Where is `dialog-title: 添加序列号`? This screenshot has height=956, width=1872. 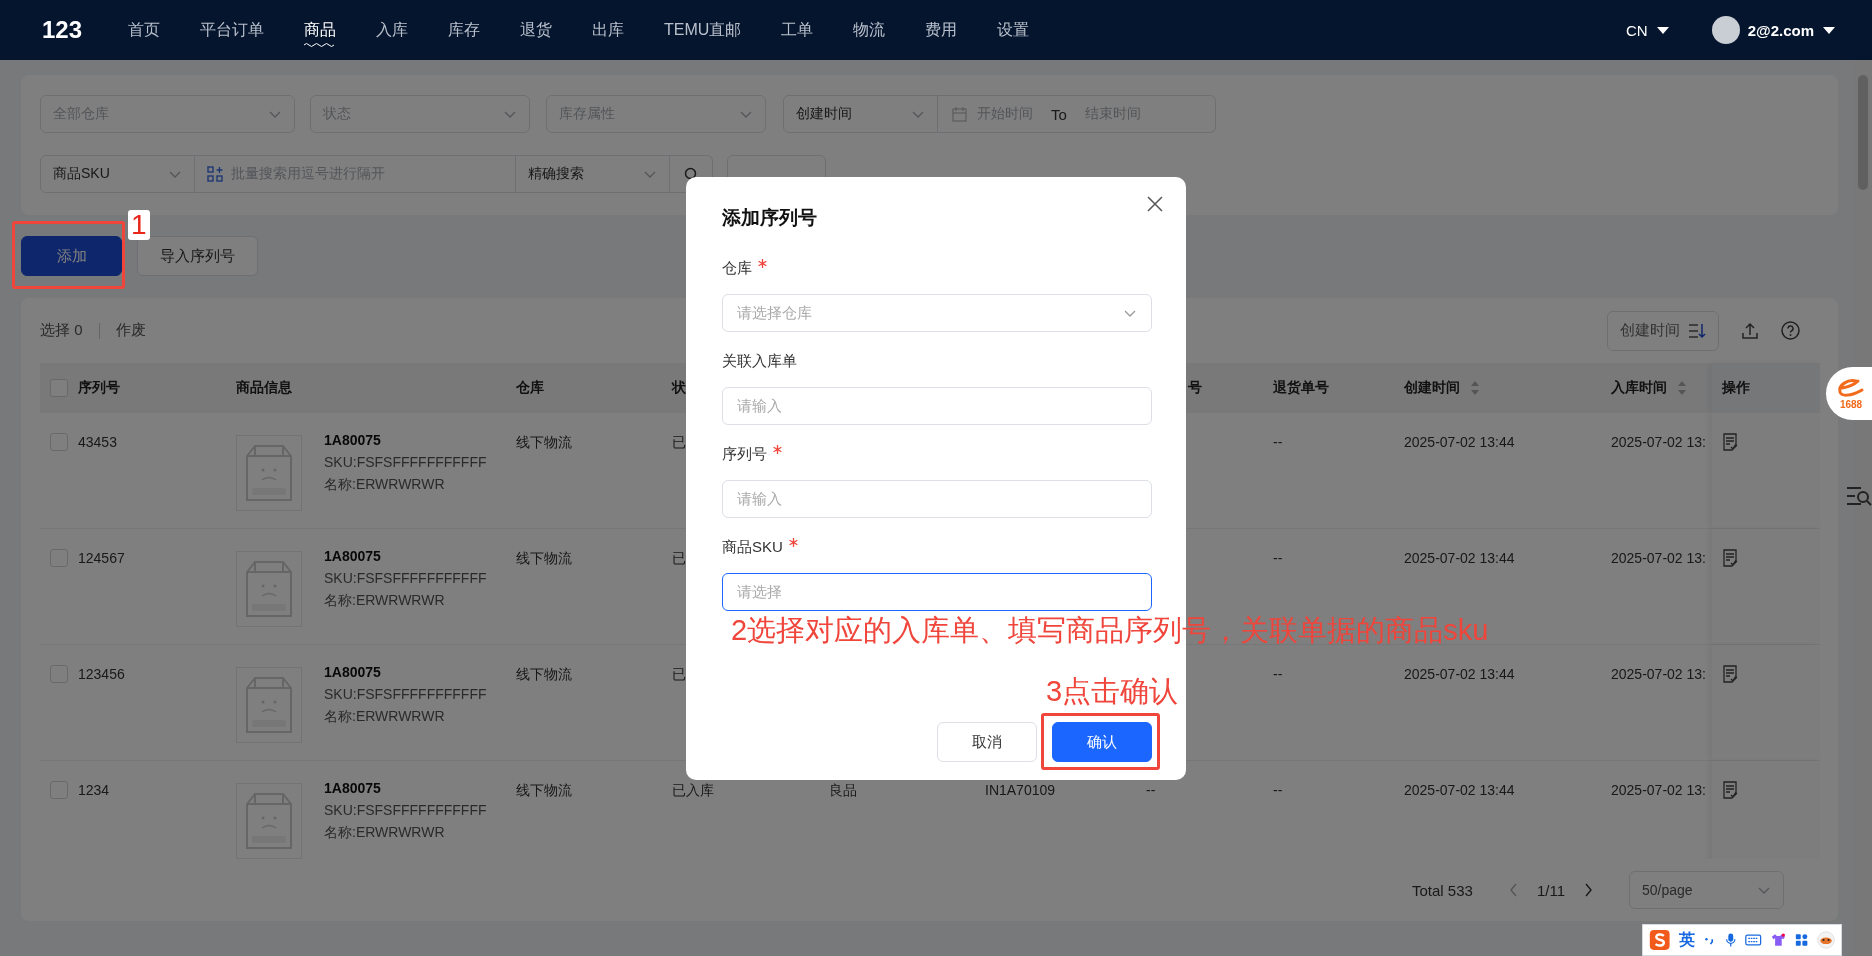
dialog-title: 添加序列号 is located at coordinates (770, 218).